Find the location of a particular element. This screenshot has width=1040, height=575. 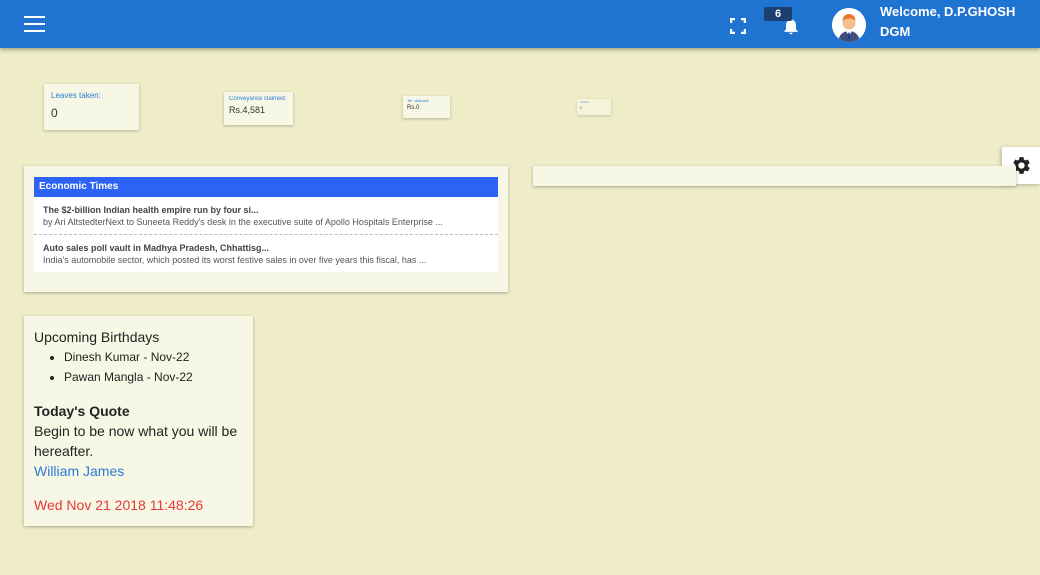

birthday-item: Pawan Mangla - Nov-22 is located at coordinates (153, 377).